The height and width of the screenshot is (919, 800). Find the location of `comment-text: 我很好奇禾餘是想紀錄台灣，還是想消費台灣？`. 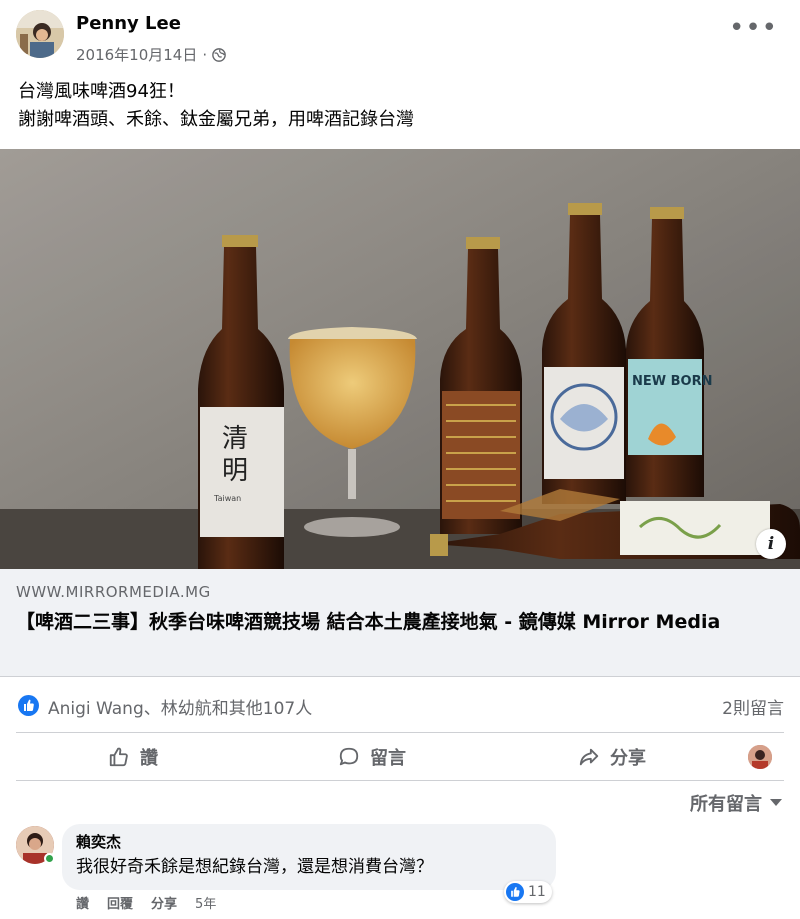

comment-text: 我很好奇禾餘是想紀錄台灣，還是想消費台灣？ is located at coordinates (254, 867).